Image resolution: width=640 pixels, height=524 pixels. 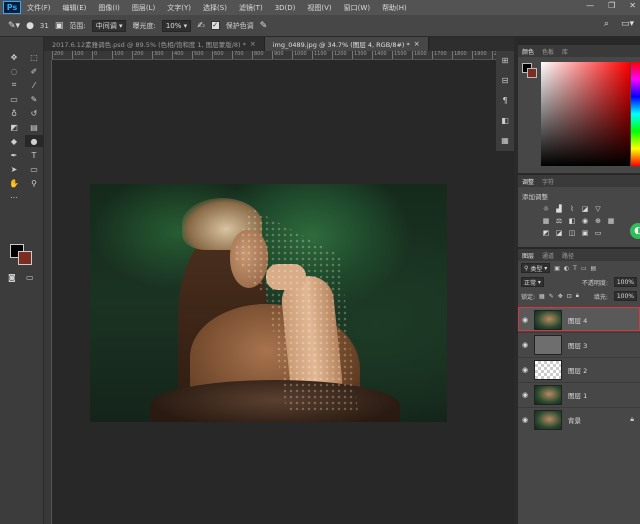 I want to click on levels-icon: ▟, so click(x=559, y=209).